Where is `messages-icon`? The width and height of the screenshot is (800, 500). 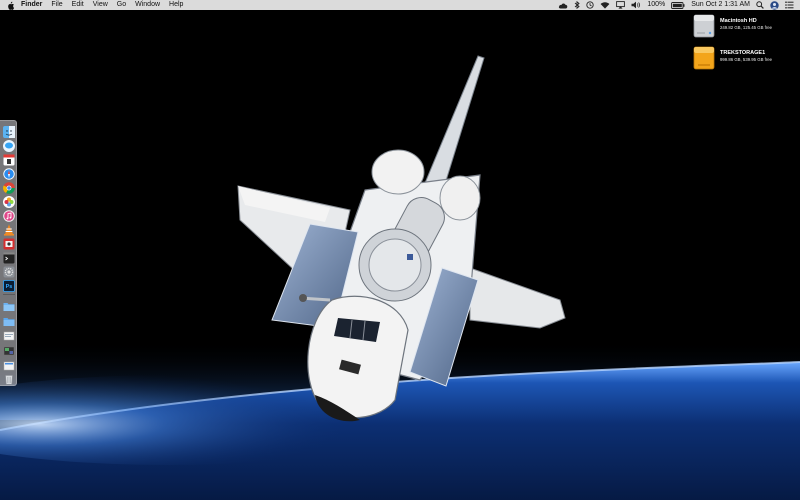 messages-icon is located at coordinates (9, 146).